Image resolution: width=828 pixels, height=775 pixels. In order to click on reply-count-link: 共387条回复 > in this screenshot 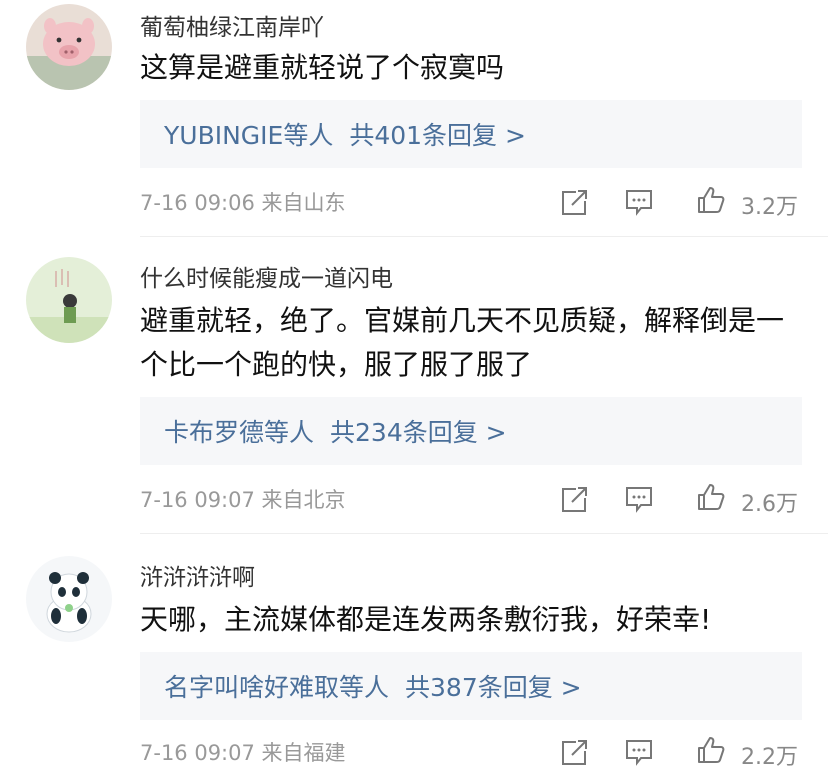, I will do `click(493, 686)`.